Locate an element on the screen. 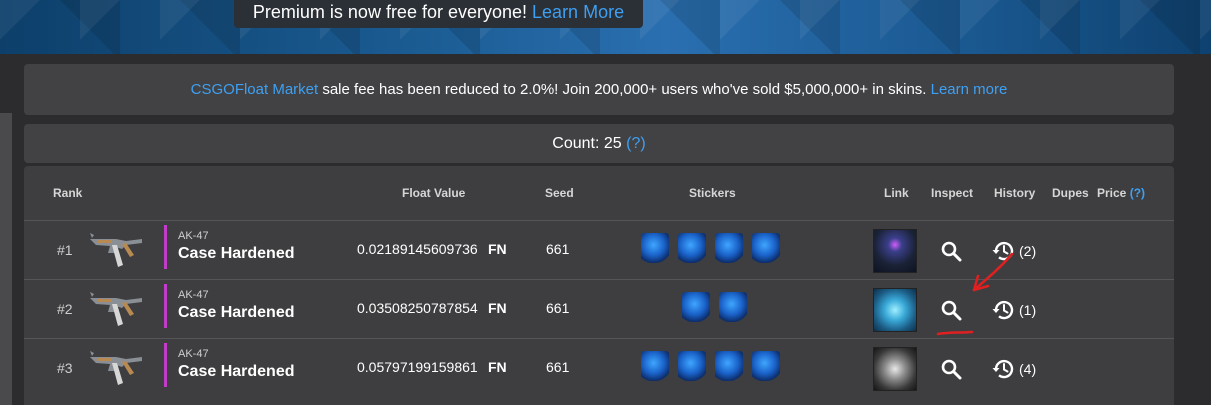 The width and height of the screenshot is (1211, 405). float-value: 0.03508250787854 is located at coordinates (417, 308).